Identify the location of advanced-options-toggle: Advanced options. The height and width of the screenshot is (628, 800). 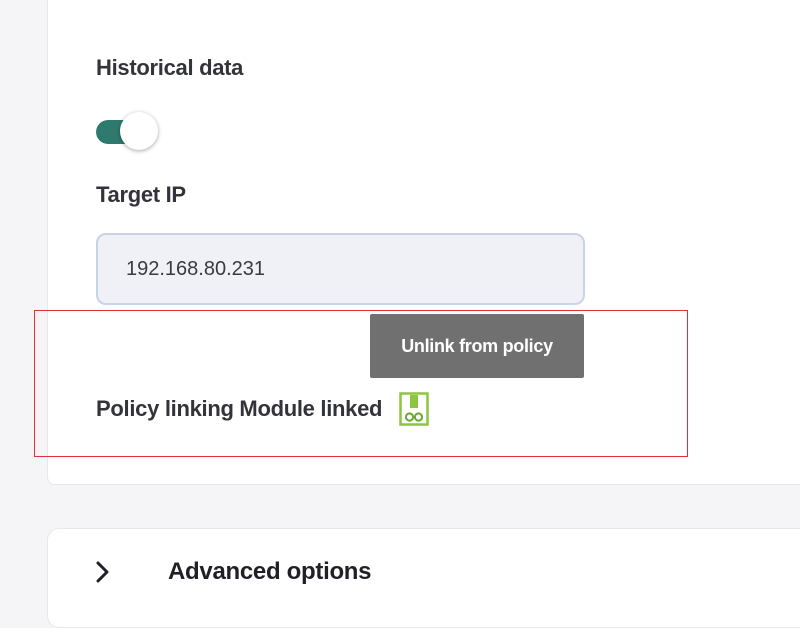
(234, 572).